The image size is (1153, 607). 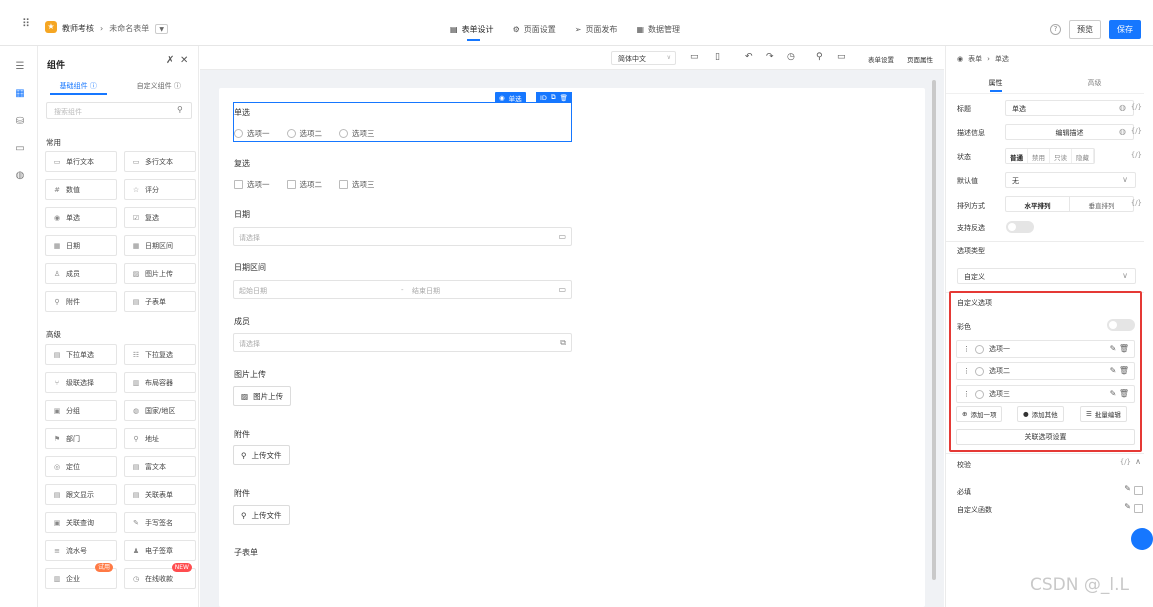 I want to click on search-icon: ⚲, so click(x=819, y=57).